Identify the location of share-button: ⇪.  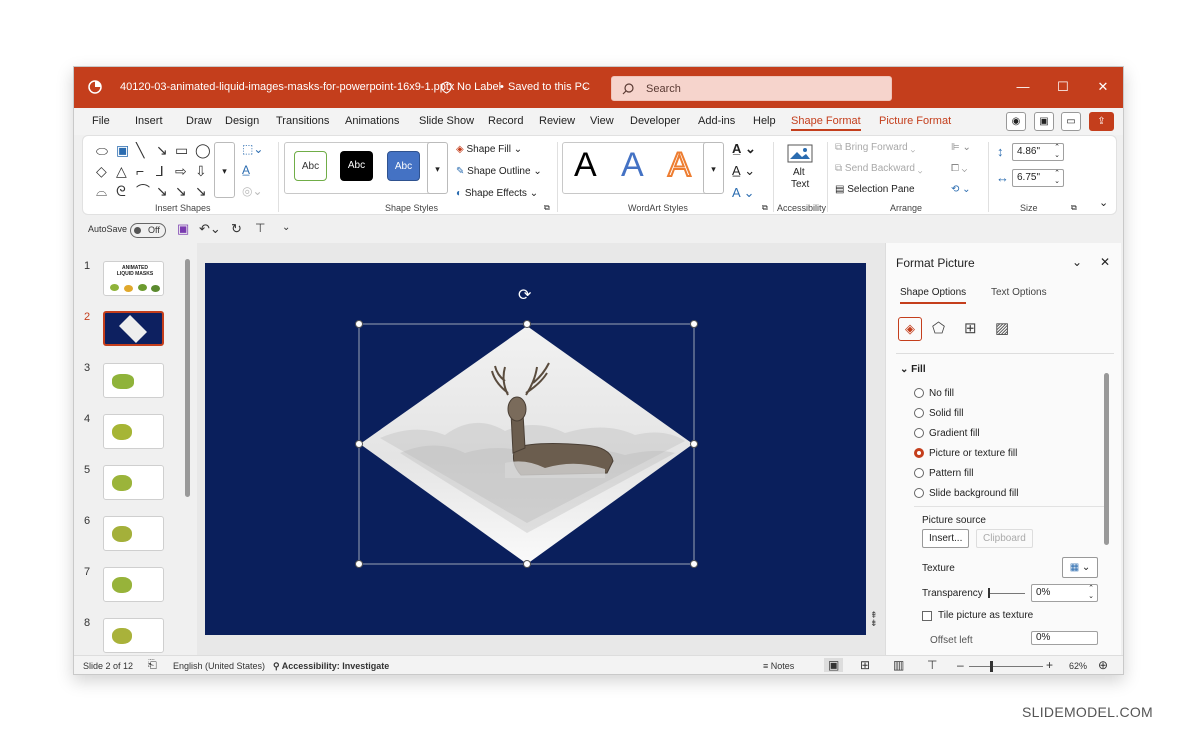
(1101, 121).